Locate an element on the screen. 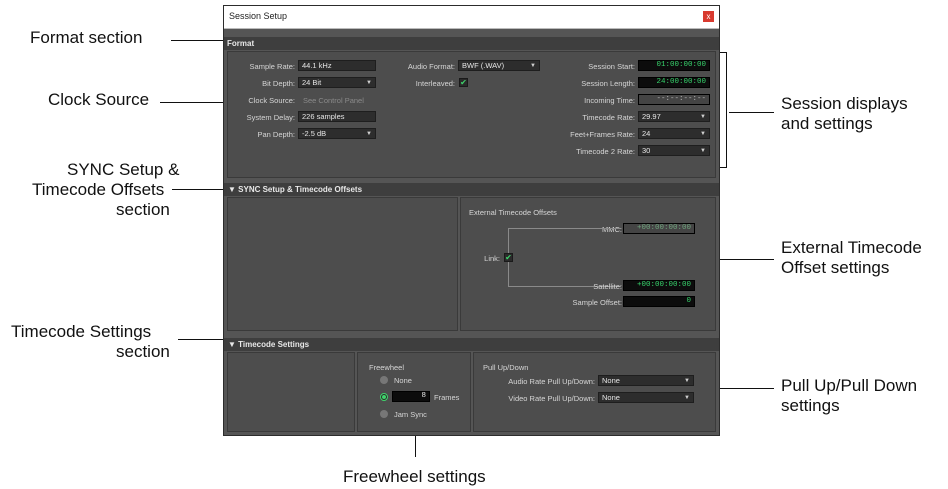 This screenshot has width=948, height=489. timecode2-rate-select: 30 ▼ is located at coordinates (674, 150).